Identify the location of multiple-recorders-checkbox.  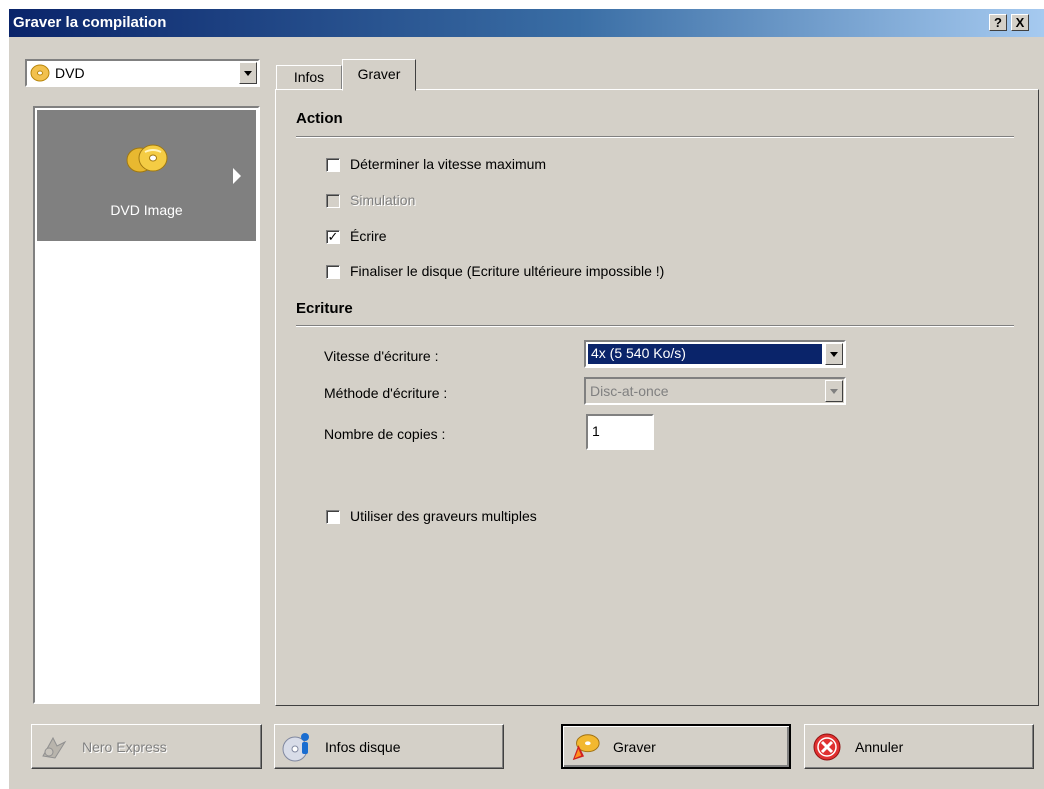
(333, 517).